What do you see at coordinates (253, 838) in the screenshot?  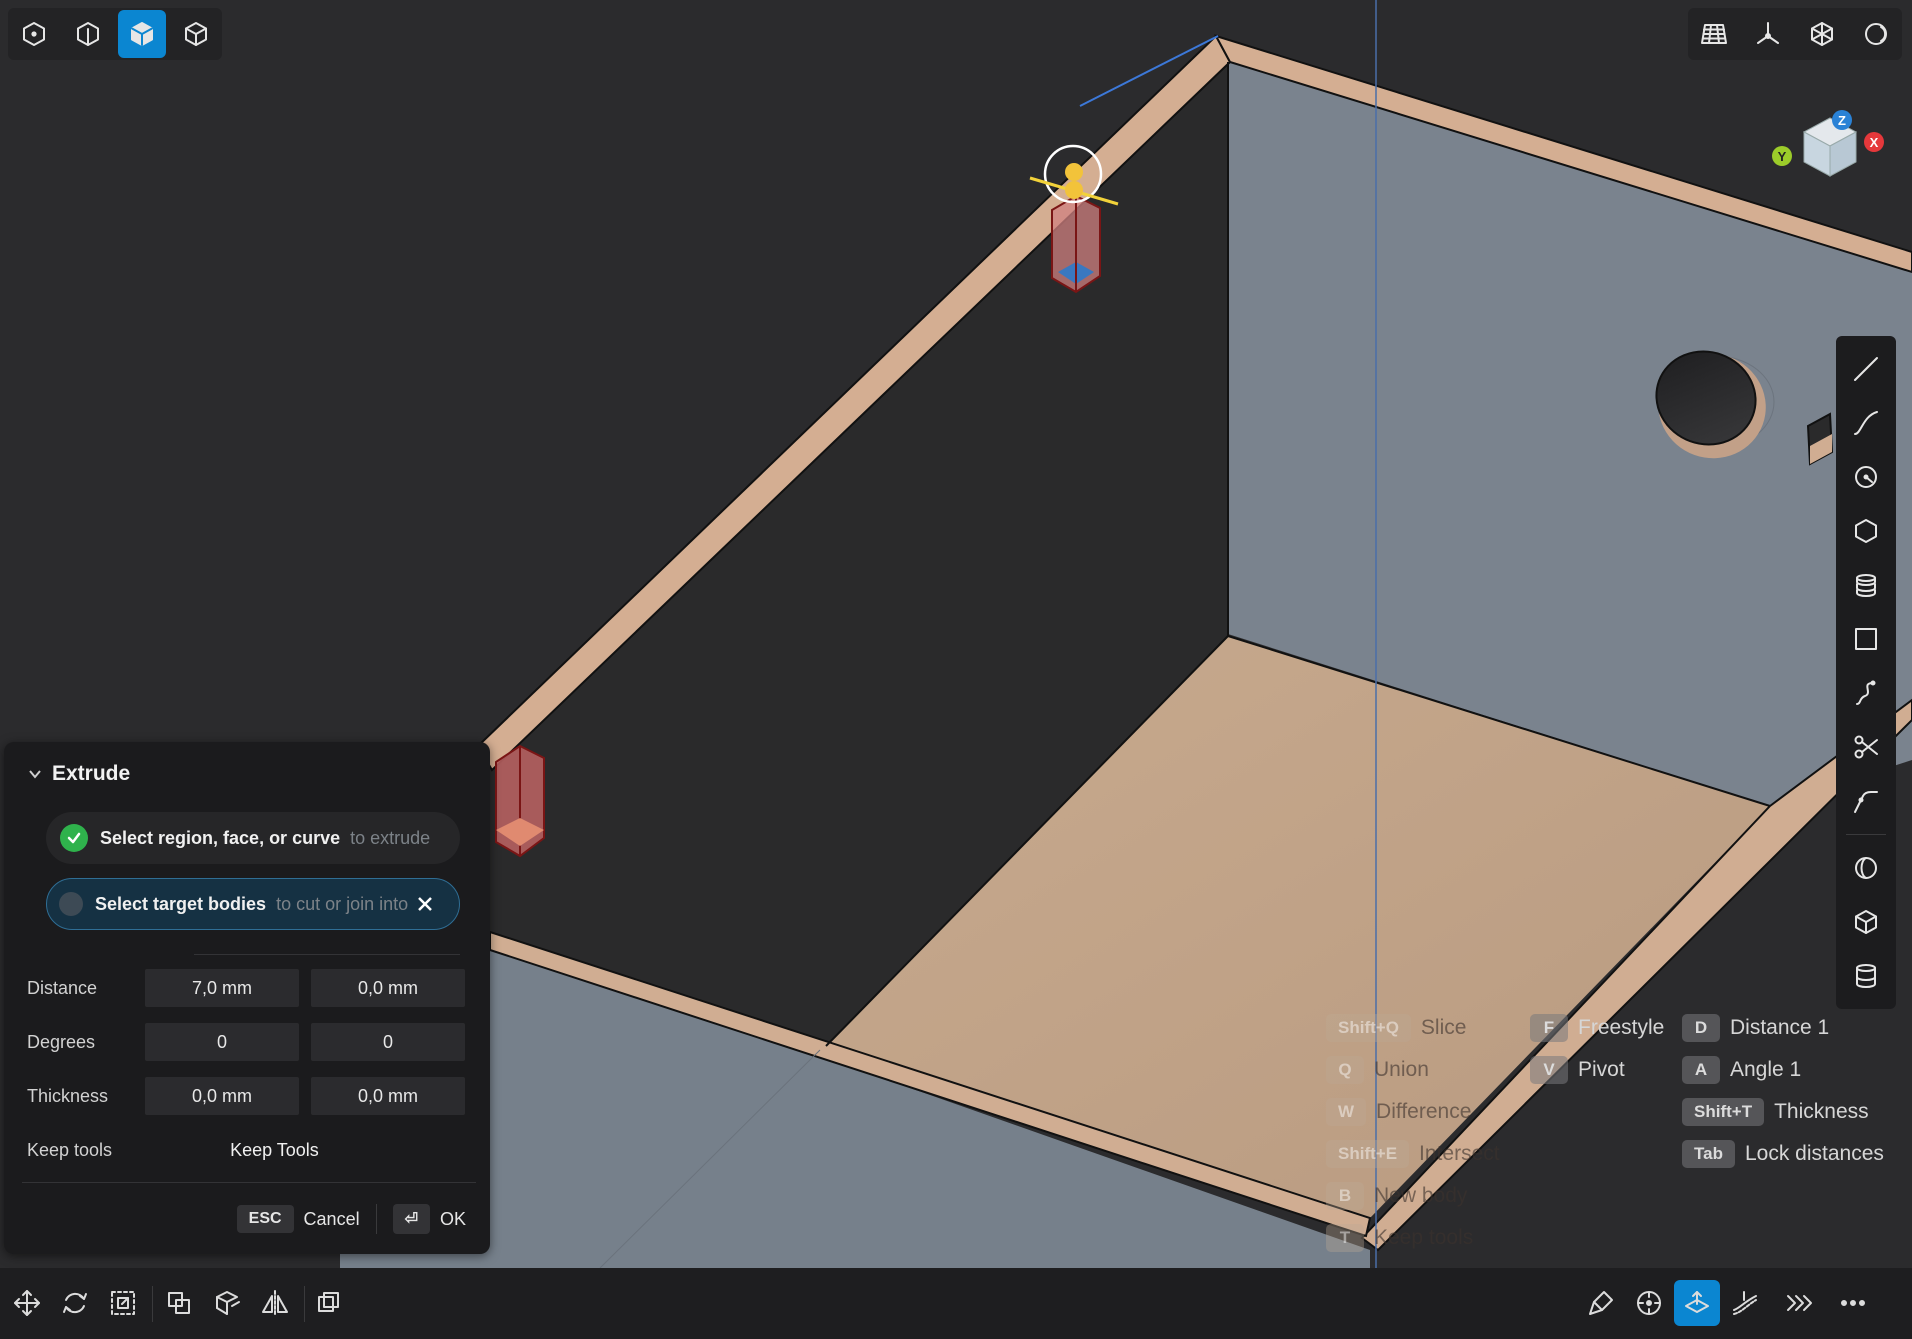 I see `select-region-step: Select region, face, or curve to extrude` at bounding box center [253, 838].